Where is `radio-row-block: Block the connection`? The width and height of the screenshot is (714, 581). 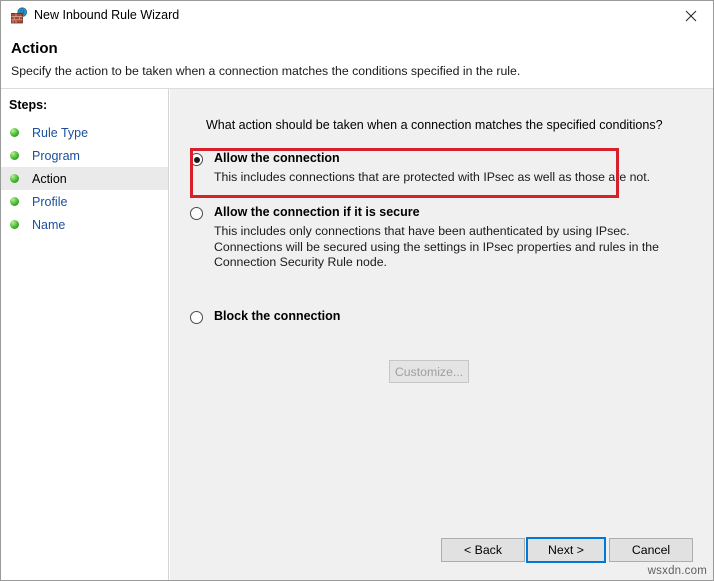
radio-row-block: Block the connection is located at coordinates (440, 316).